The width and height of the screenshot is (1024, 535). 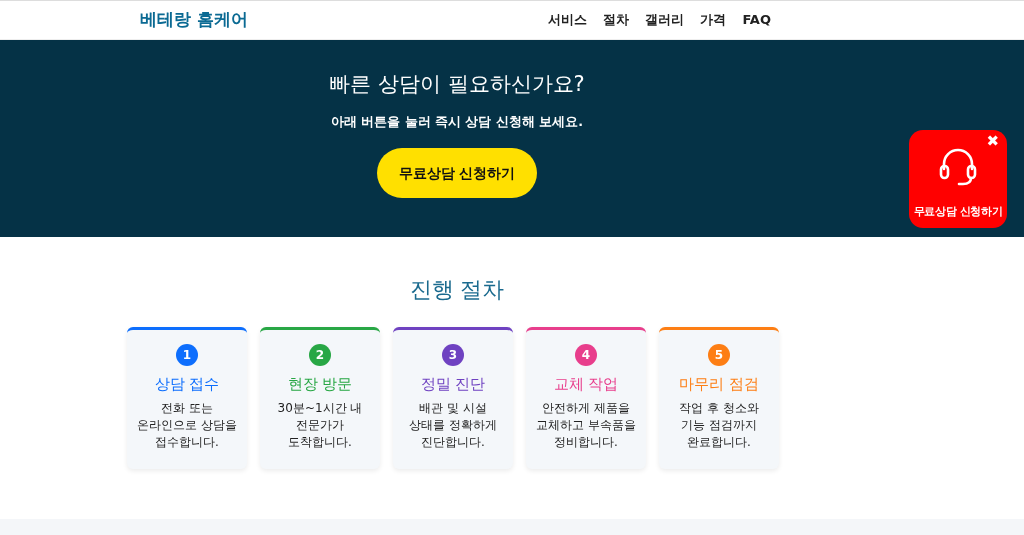 I want to click on section-title: 진행 절차, so click(x=457, y=290).